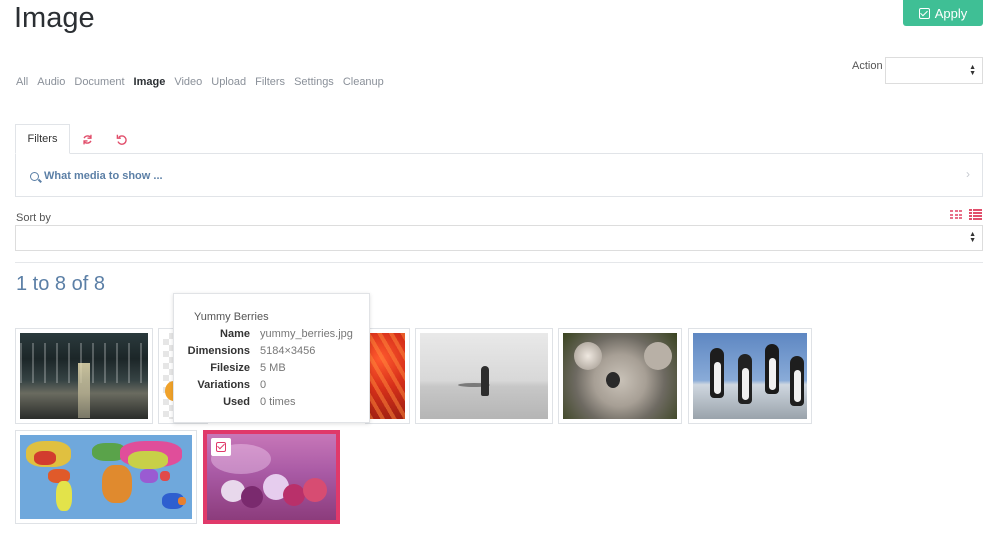 This screenshot has width=1000, height=537. I want to click on media-thumb-yummy-berries, so click(271, 477).